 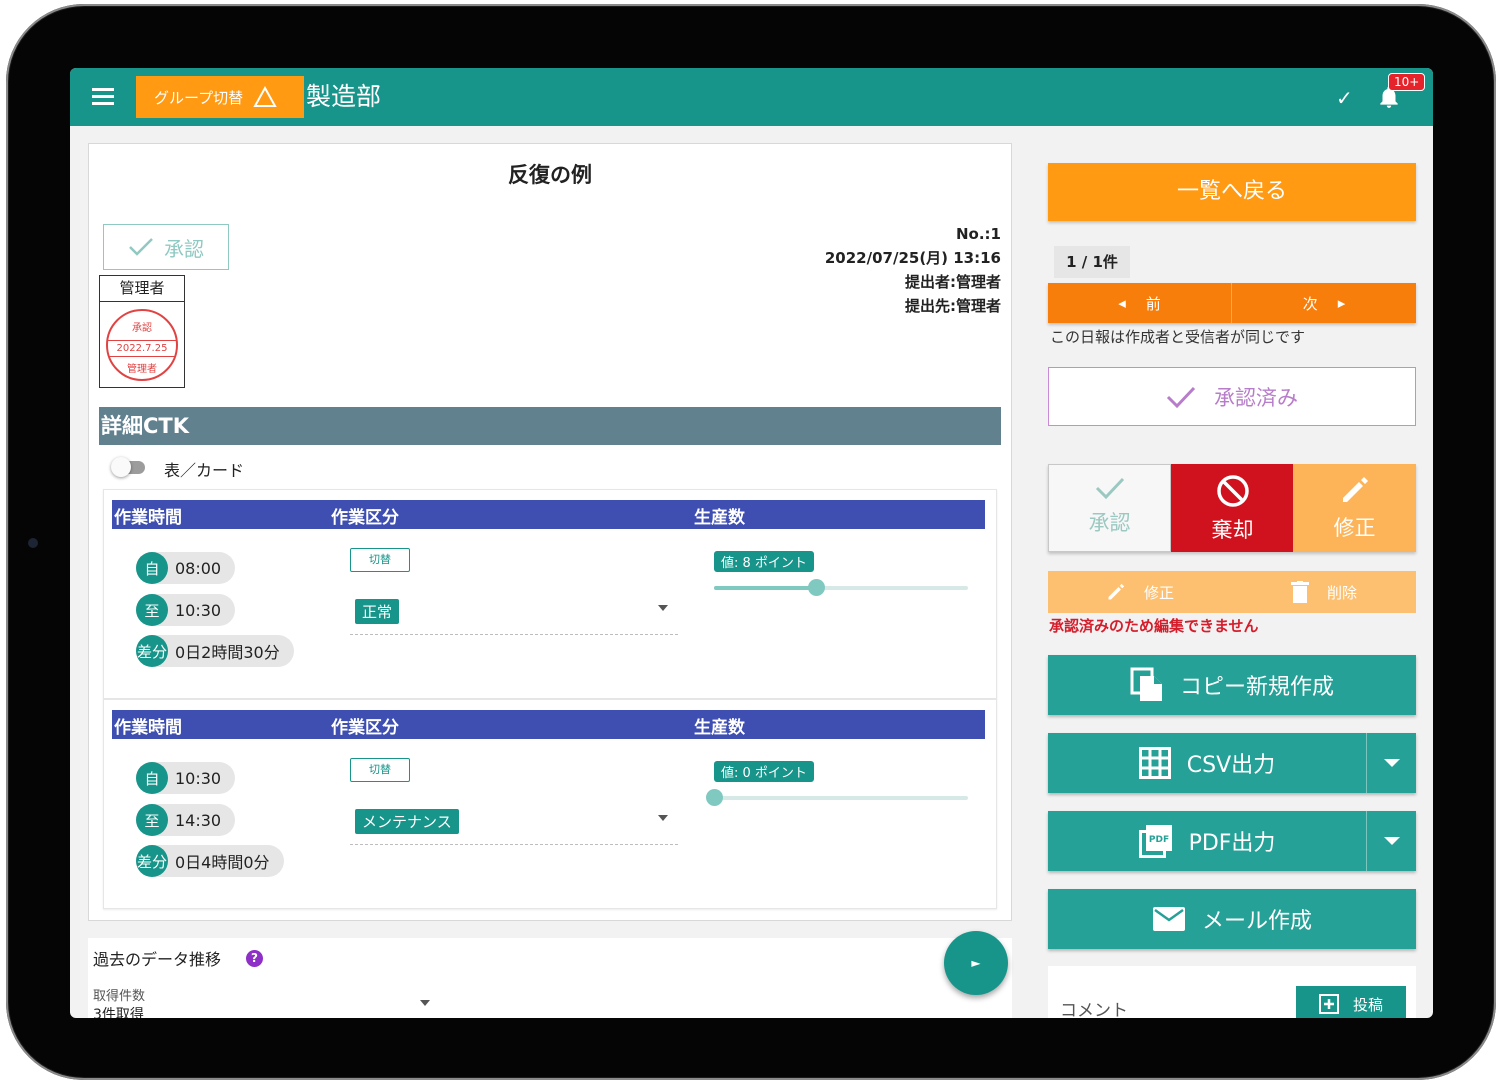 I want to click on page-count: 1 / 1件, so click(x=1092, y=262).